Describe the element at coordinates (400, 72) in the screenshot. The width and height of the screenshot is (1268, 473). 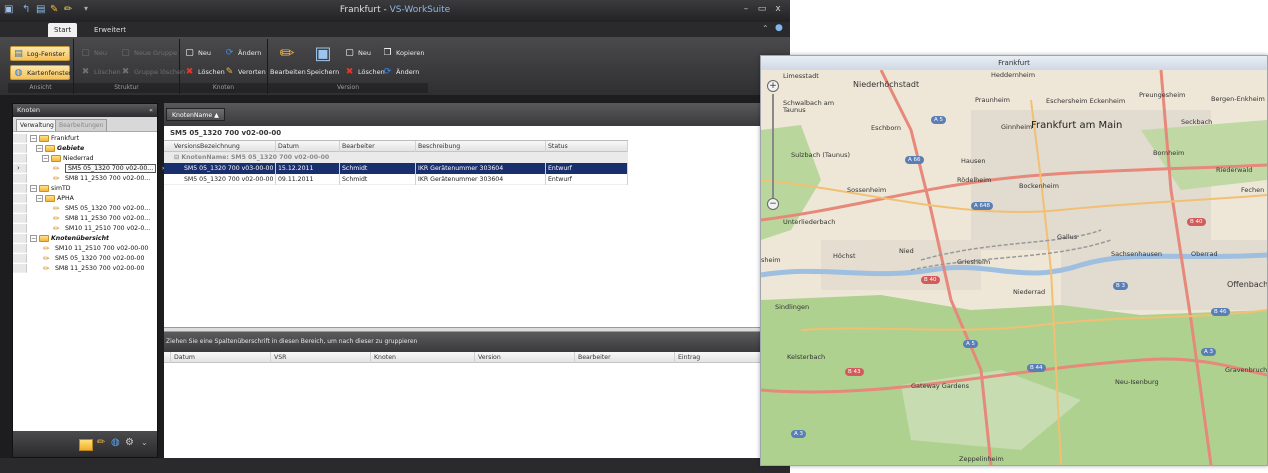
I see `version-aendern-button: ⟳ Ändern` at that location.